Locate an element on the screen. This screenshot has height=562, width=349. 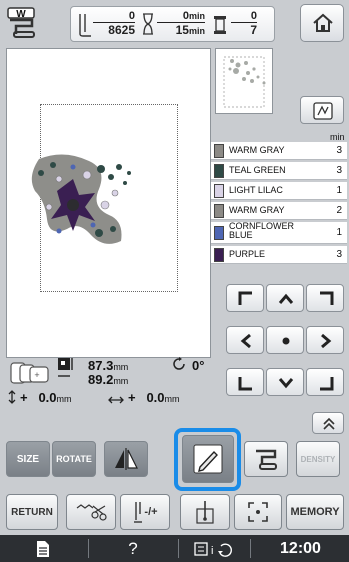
design-thumbnail is located at coordinates (244, 81).